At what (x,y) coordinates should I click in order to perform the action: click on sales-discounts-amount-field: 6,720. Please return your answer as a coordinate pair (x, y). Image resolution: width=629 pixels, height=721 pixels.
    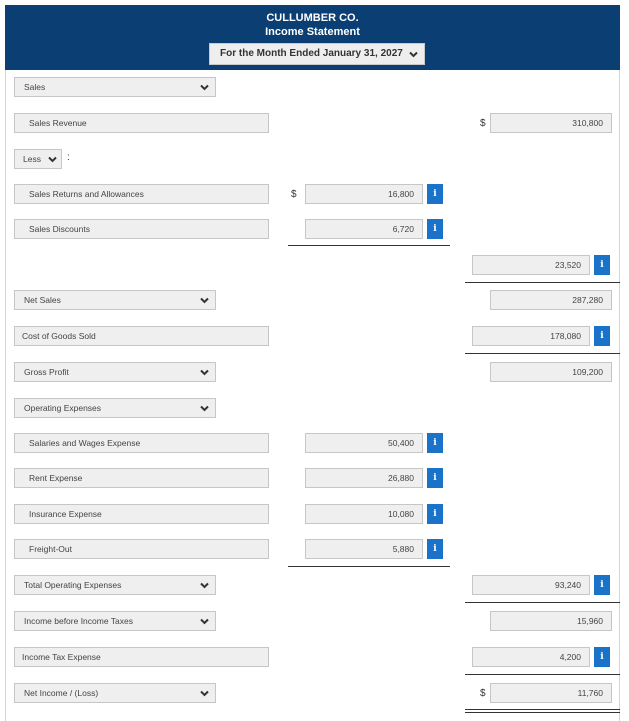
    Looking at the image, I should click on (364, 229).